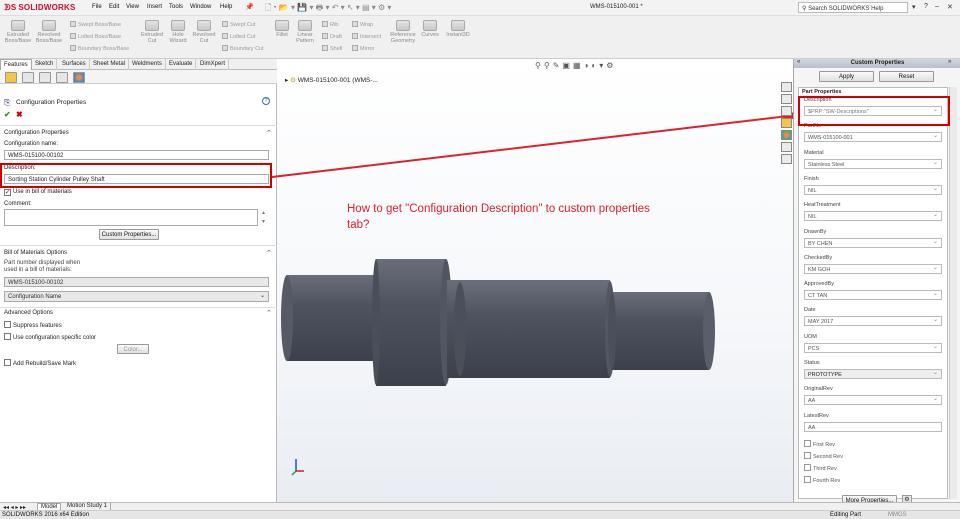 The width and height of the screenshot is (960, 519). I want to click on menu-help: Help, so click(226, 7).